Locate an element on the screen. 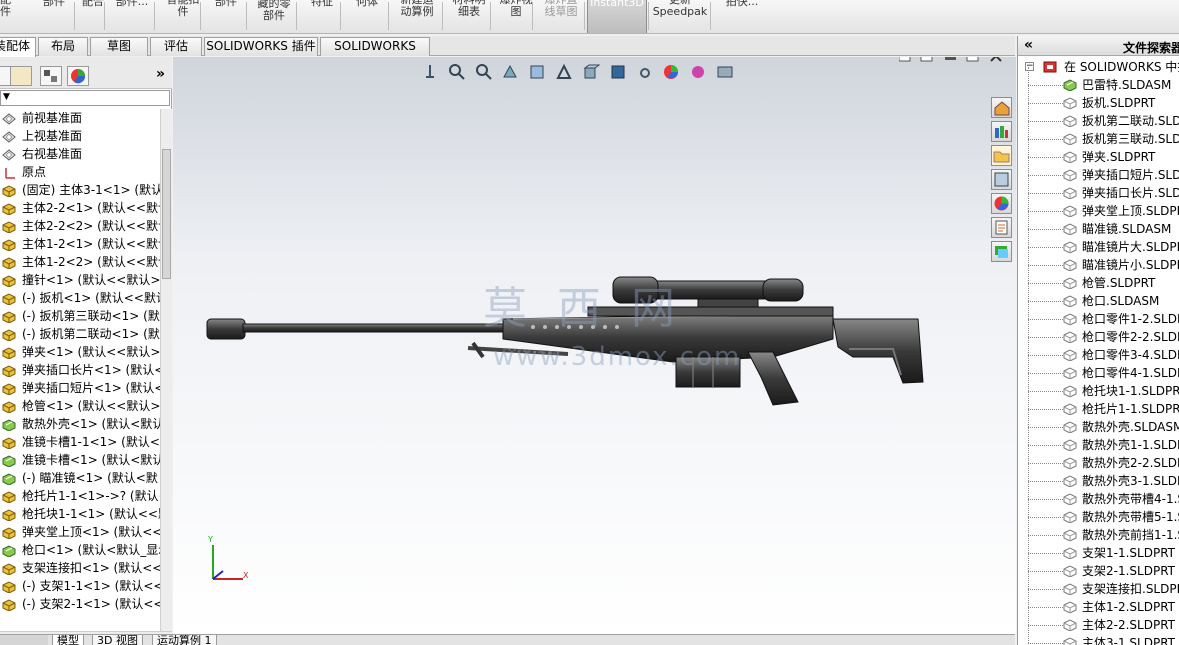 The height and width of the screenshot is (645, 1179). file-item: 散热外壳带槽4-1.SLDPRT is located at coordinates (1098, 494).